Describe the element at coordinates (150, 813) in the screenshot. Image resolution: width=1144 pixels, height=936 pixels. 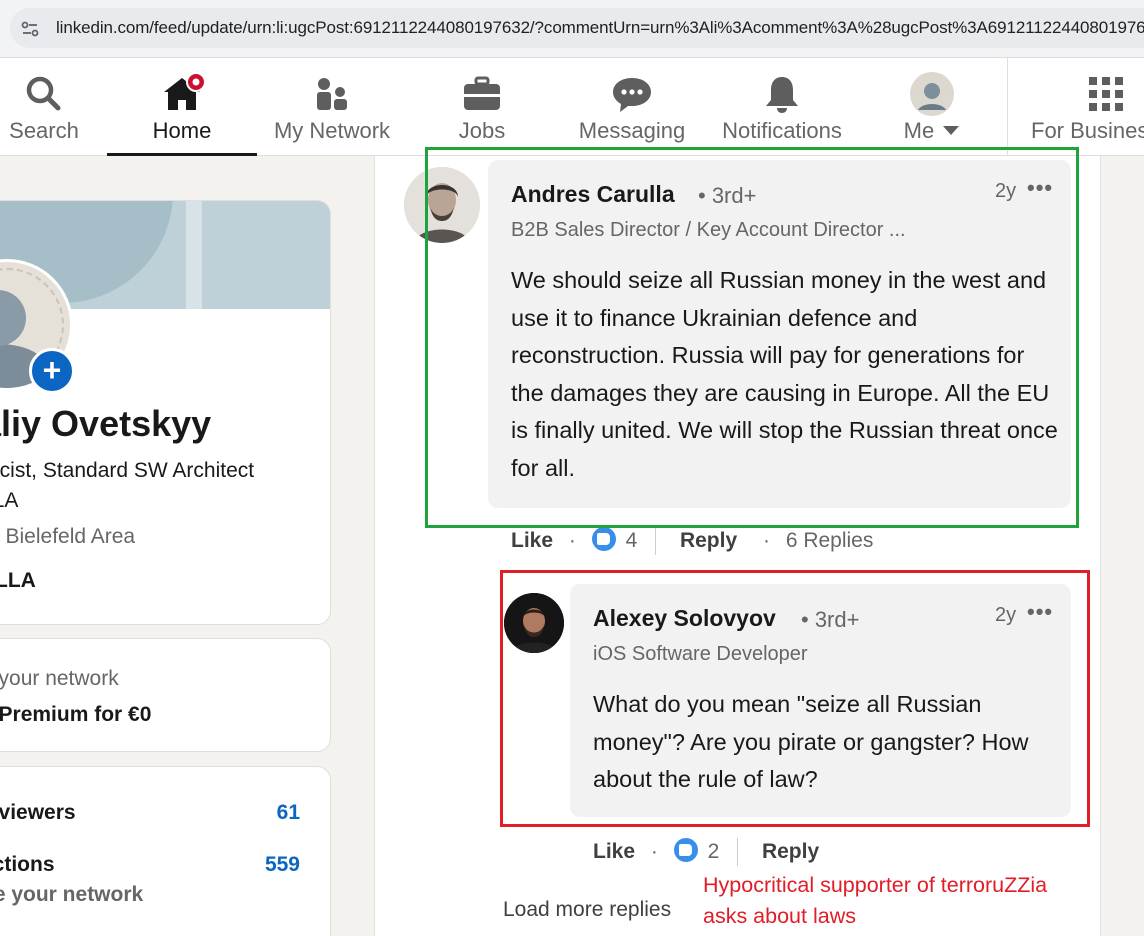
I see `profile-viewers-row: e viewers 61` at that location.